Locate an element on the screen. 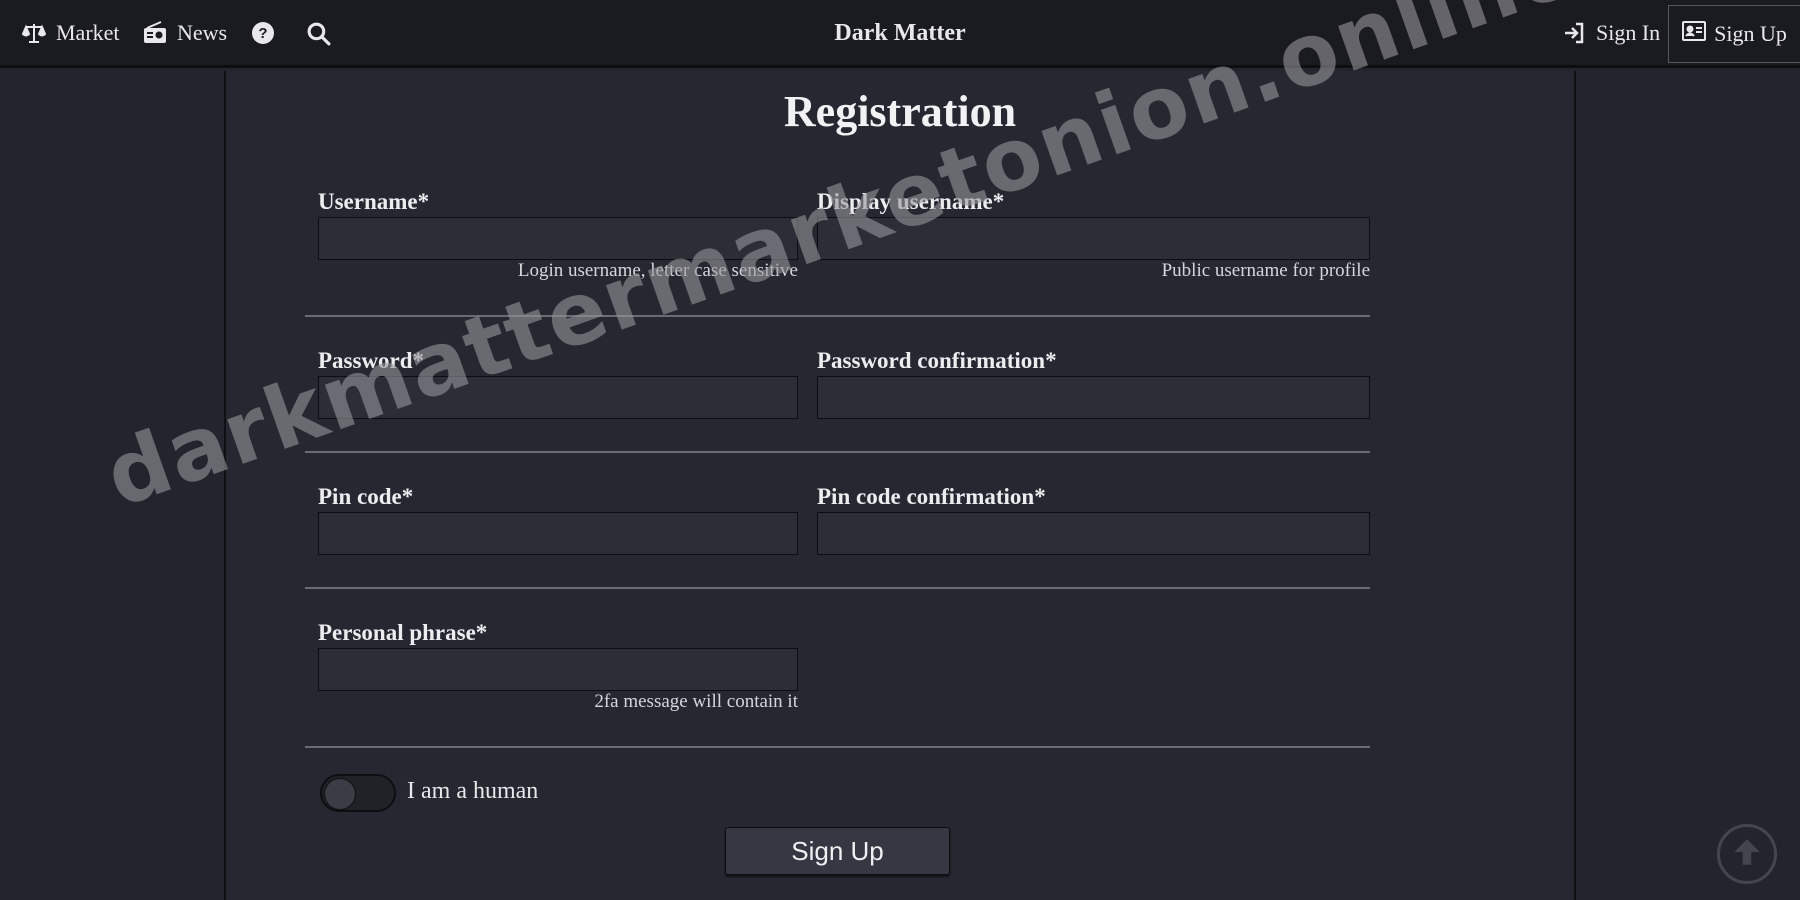  scales-icon is located at coordinates (34, 33).